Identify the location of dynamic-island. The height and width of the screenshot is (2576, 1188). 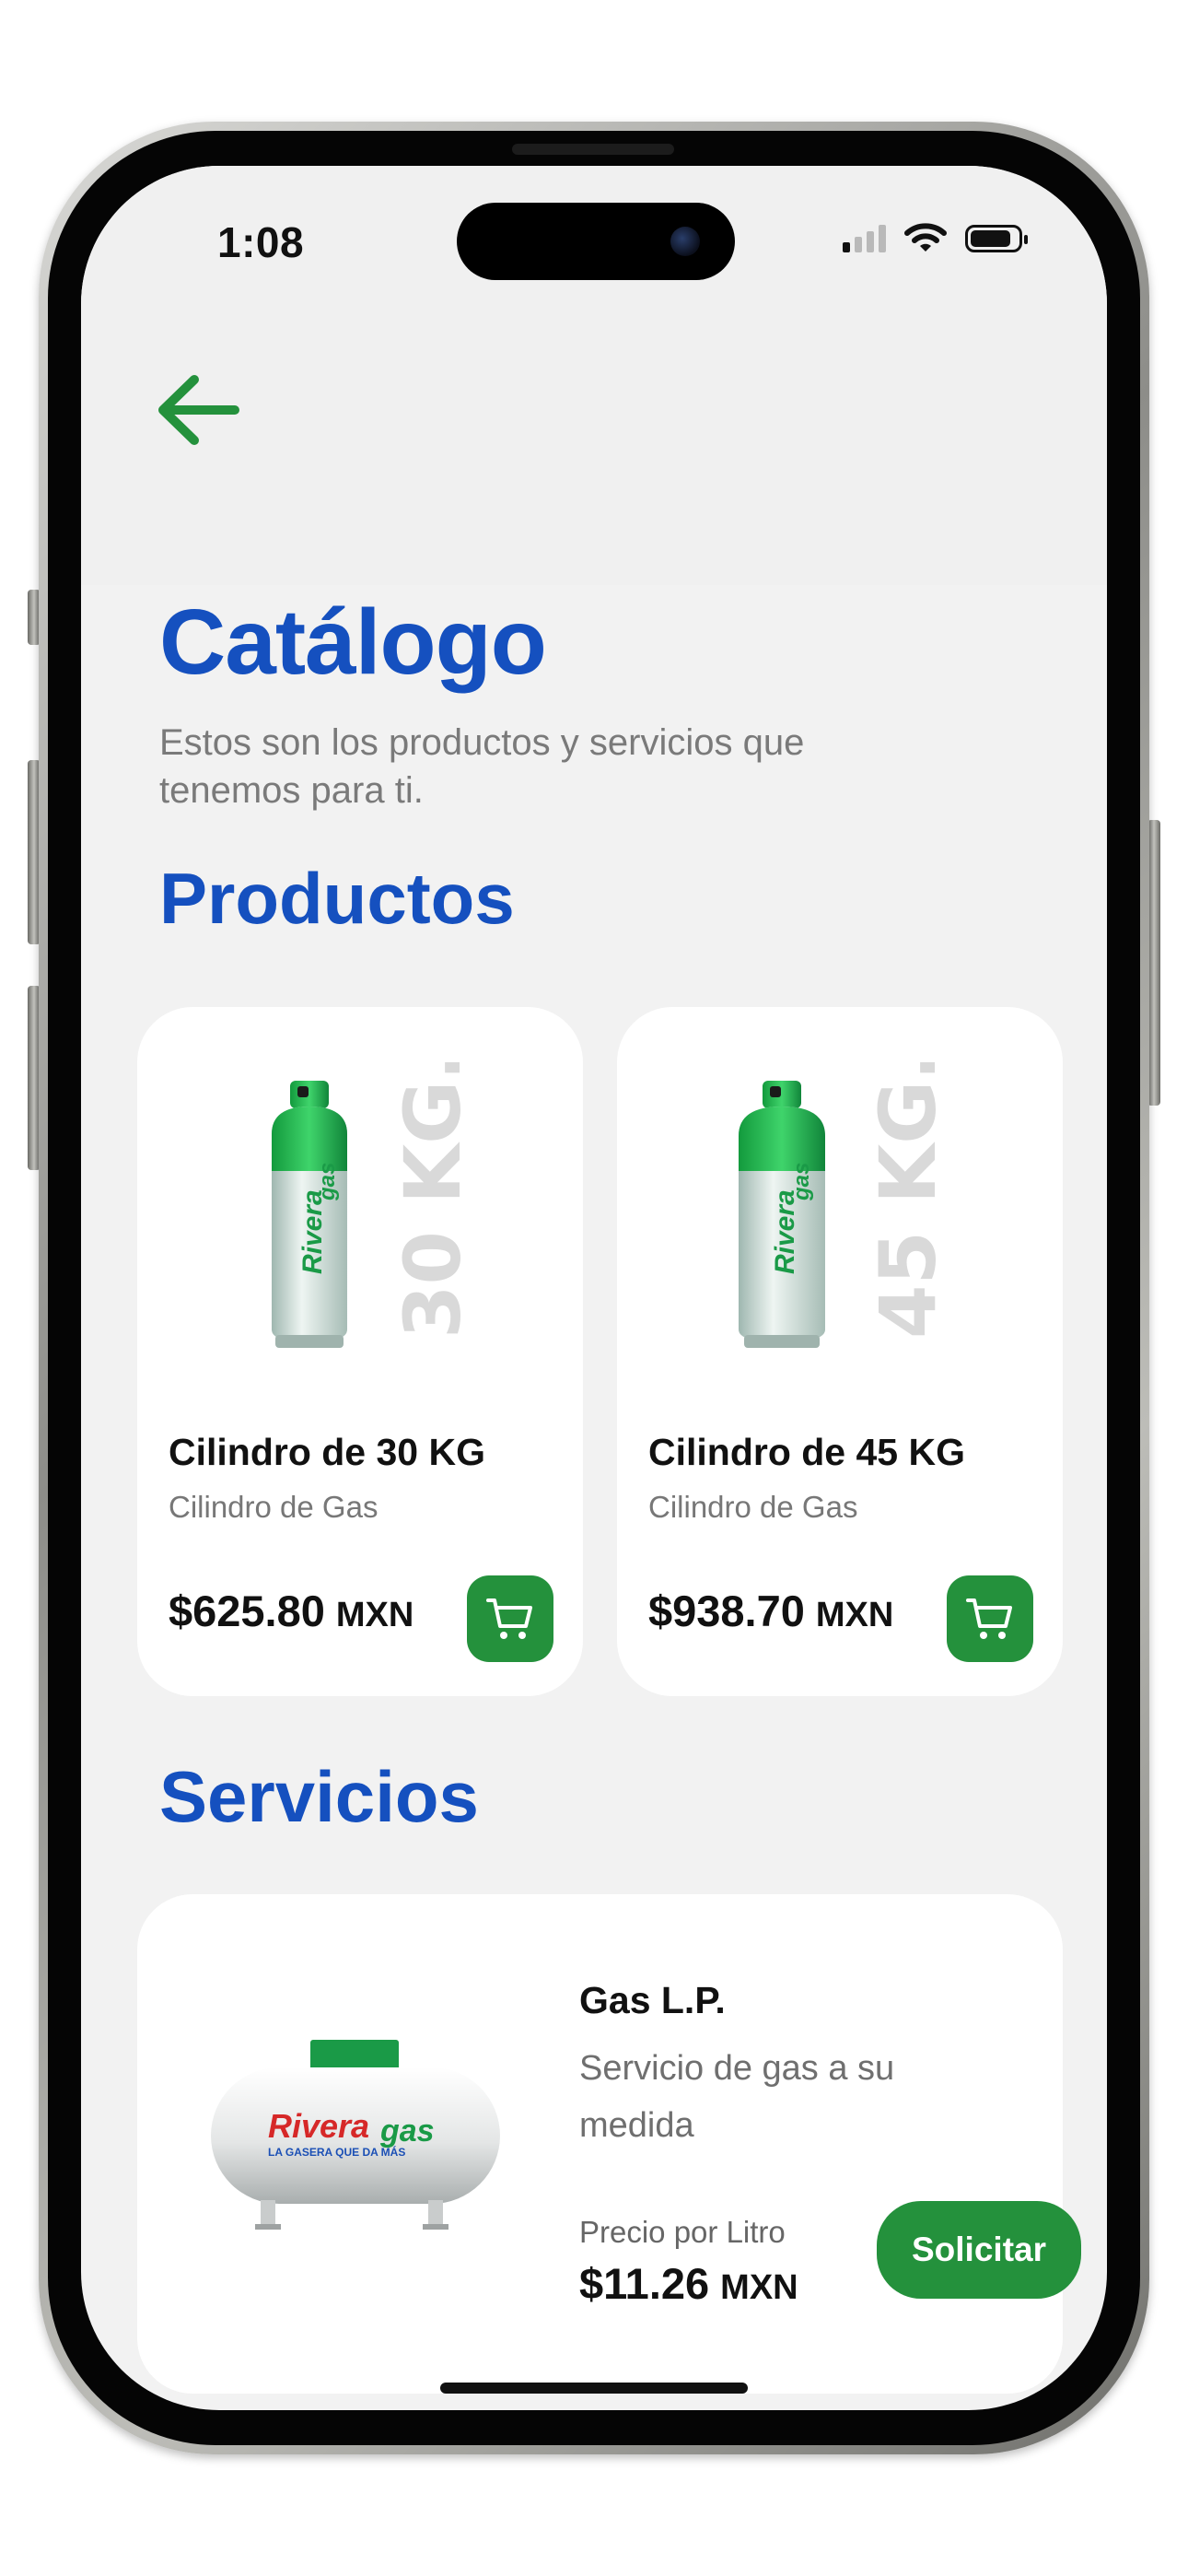
(596, 241).